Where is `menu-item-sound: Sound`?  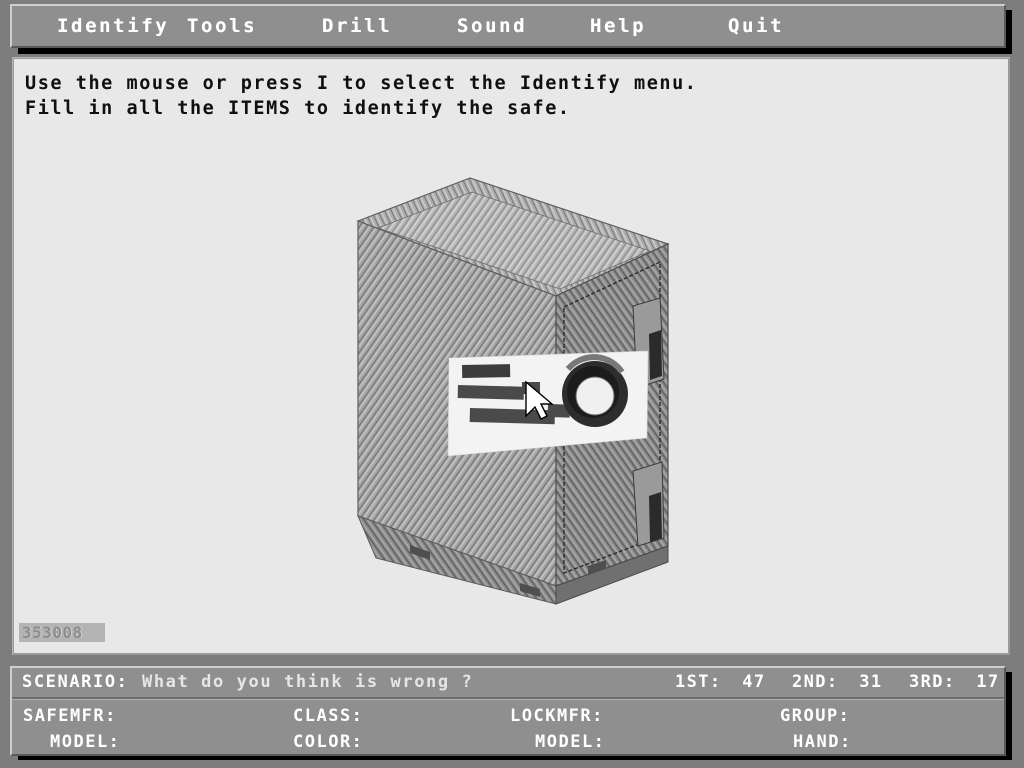
menu-item-sound: Sound is located at coordinates (492, 26).